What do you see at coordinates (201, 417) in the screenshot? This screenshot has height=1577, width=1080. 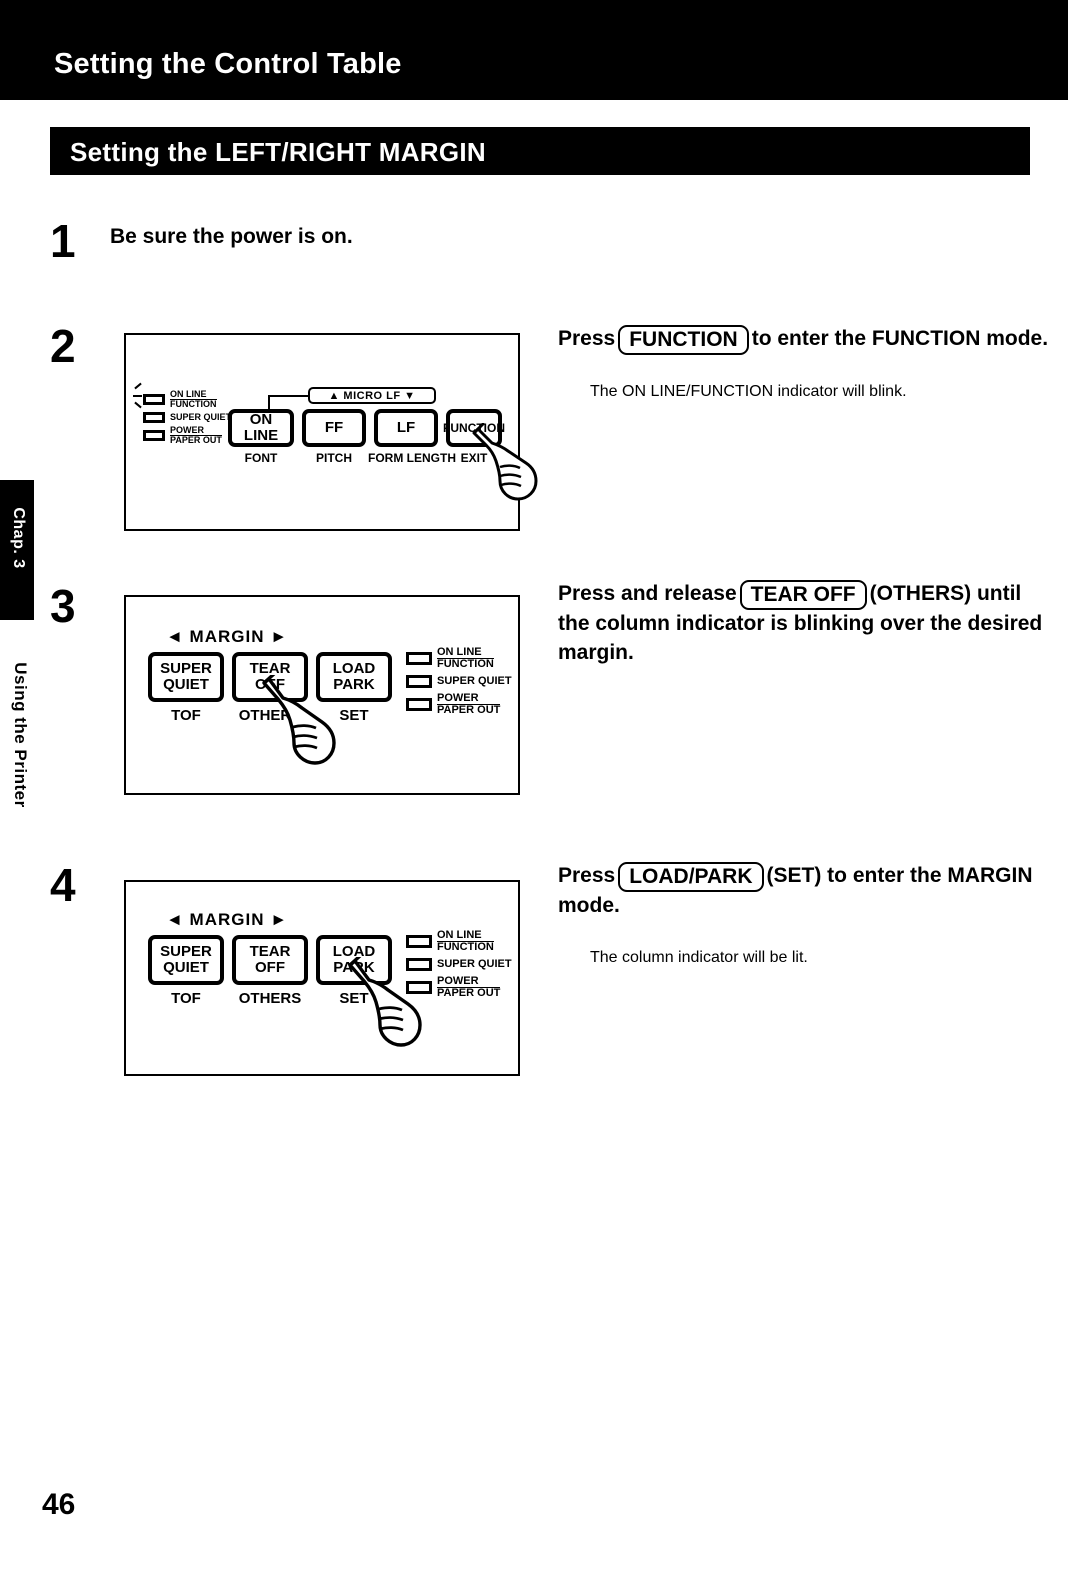 I see `led-label-super-quiet: SUPER QUIET` at bounding box center [201, 417].